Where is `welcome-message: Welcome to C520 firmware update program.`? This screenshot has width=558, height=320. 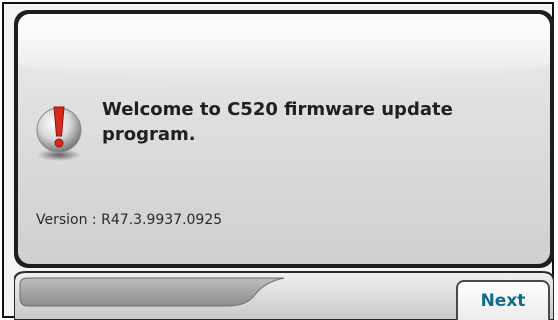
welcome-message: Welcome to C520 firmware update program. is located at coordinates (277, 122).